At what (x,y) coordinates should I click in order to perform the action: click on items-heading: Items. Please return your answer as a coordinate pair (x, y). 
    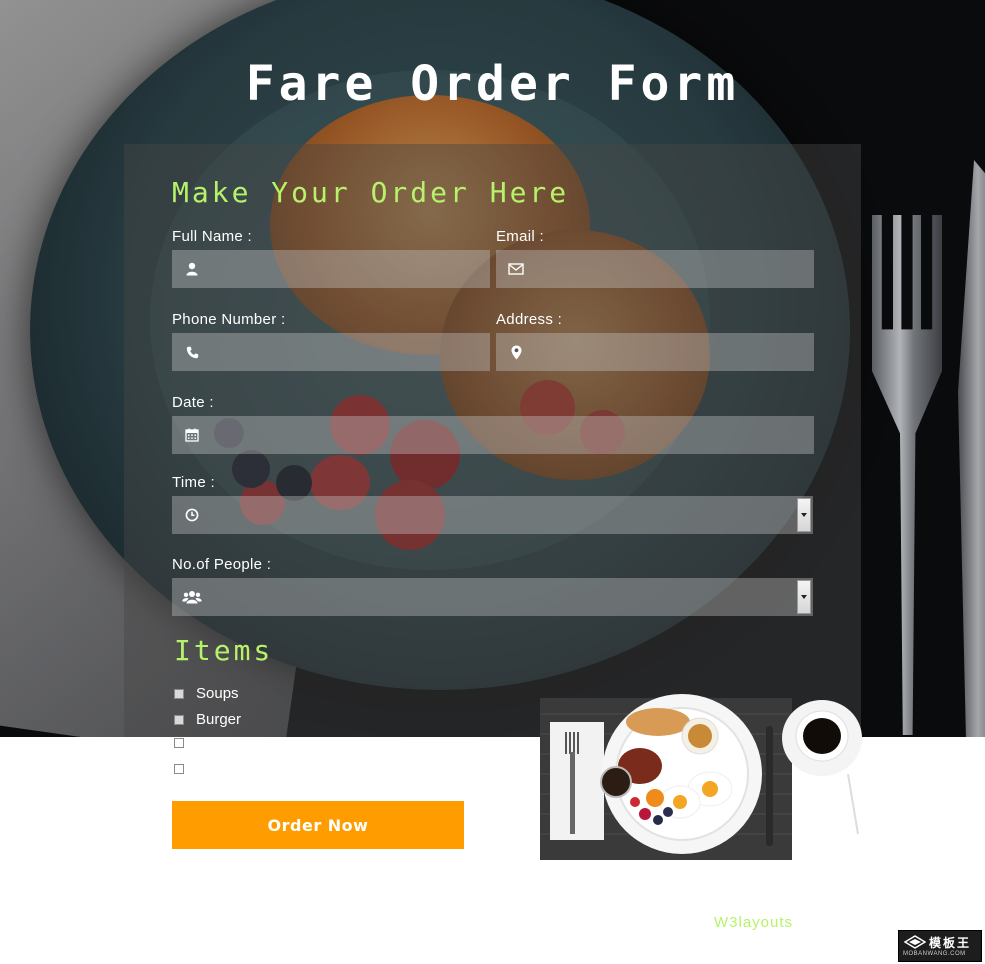
    Looking at the image, I should click on (224, 650).